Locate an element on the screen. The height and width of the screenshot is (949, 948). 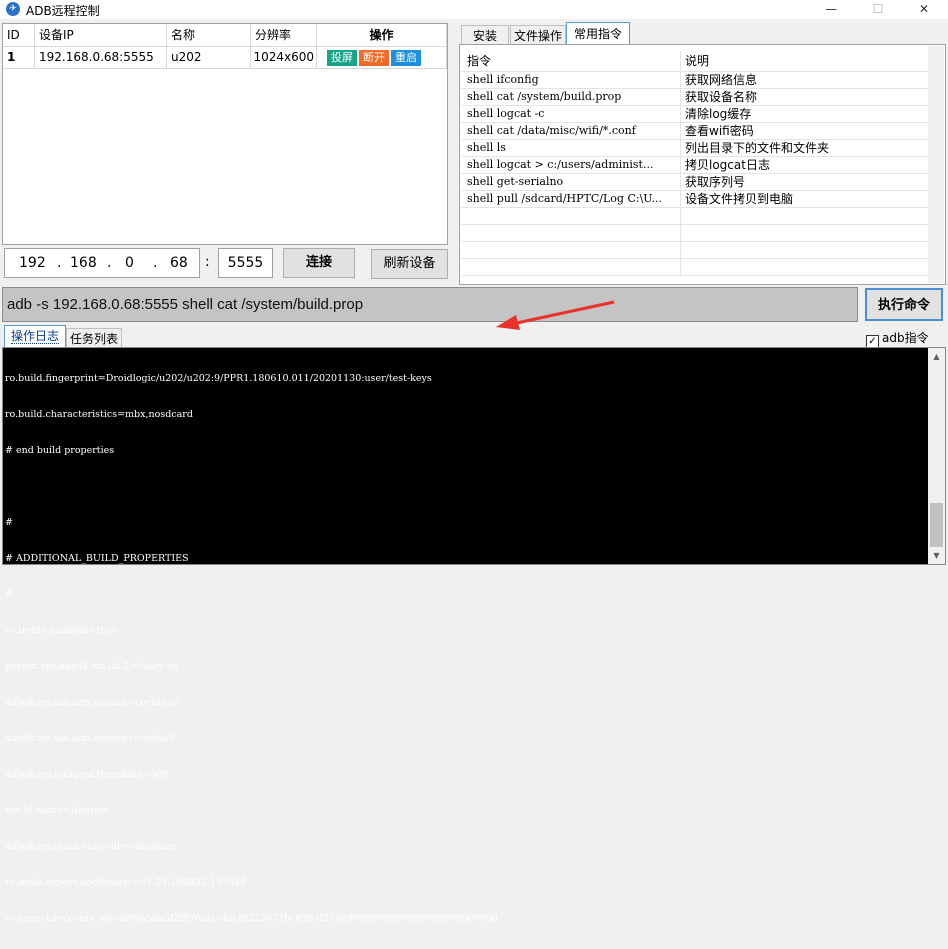
console-line: persist.sys.dalvik.vm.lib.2=libart.so is located at coordinates (91, 666).